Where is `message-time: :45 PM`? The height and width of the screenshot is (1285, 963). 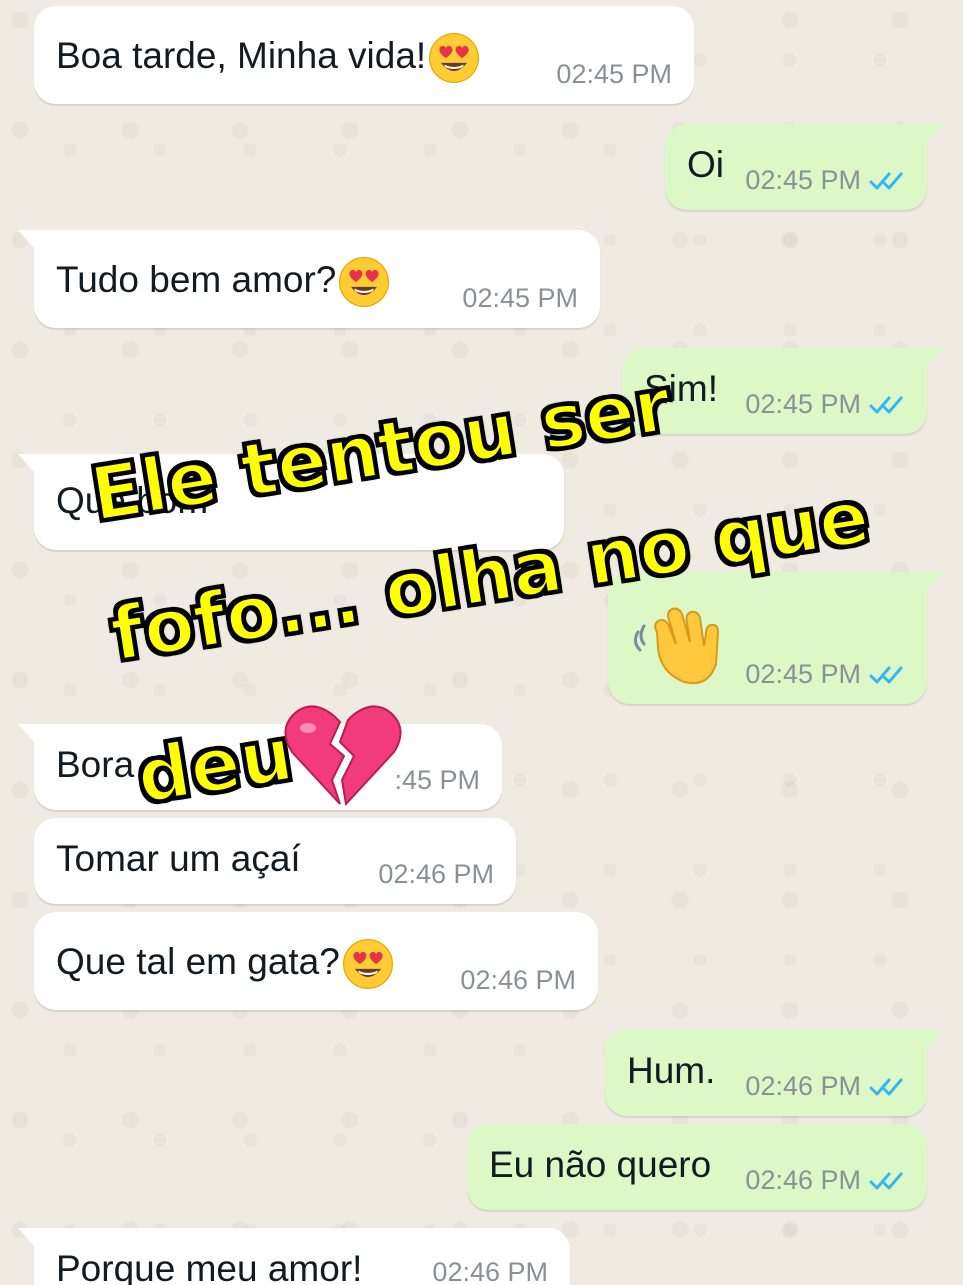 message-time: :45 PM is located at coordinates (437, 780).